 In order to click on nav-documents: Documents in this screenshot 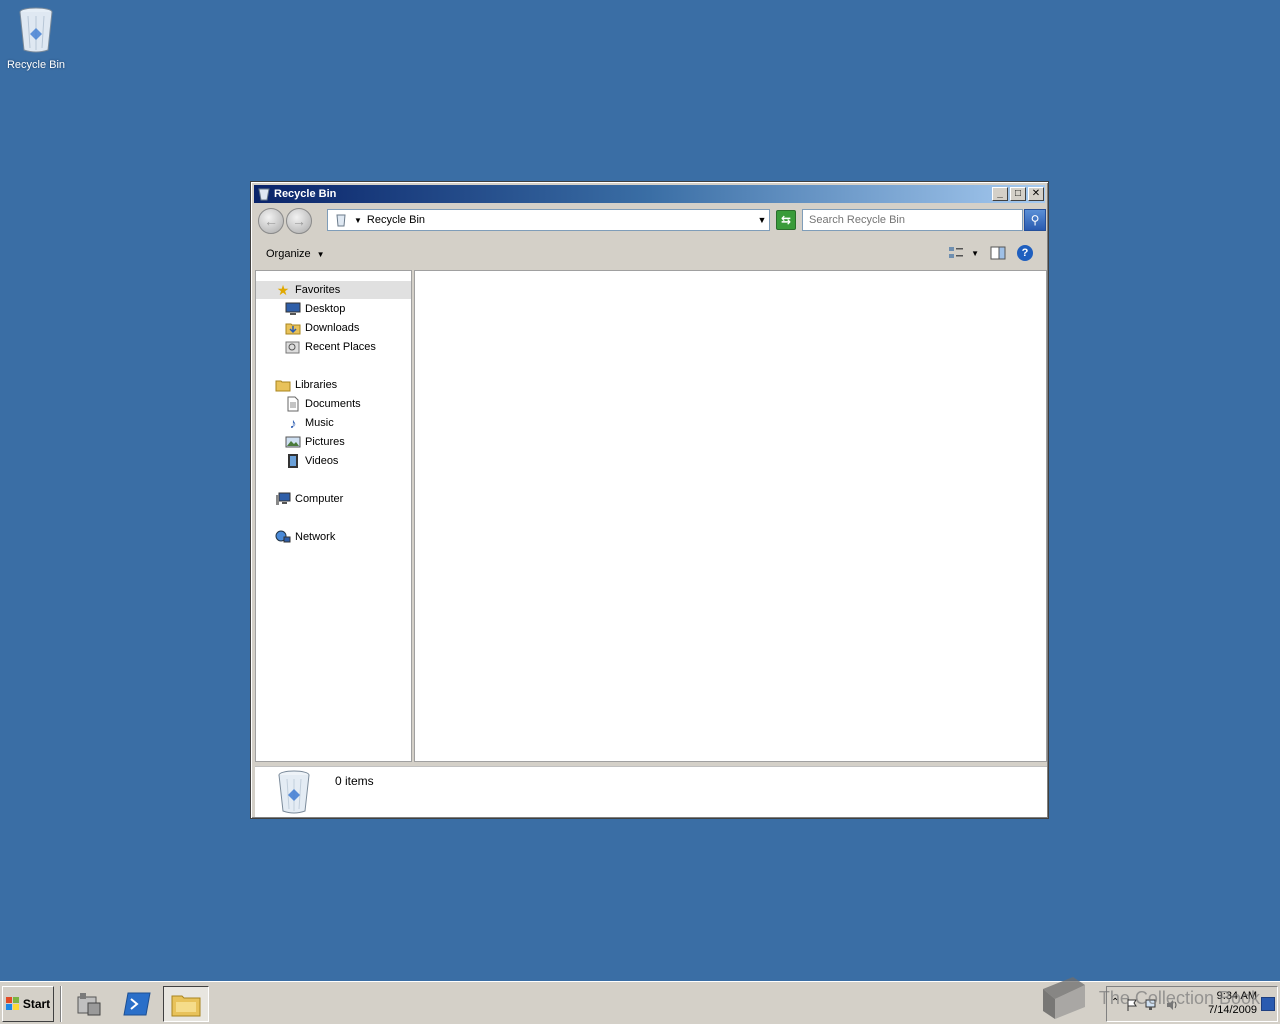, I will do `click(333, 404)`.